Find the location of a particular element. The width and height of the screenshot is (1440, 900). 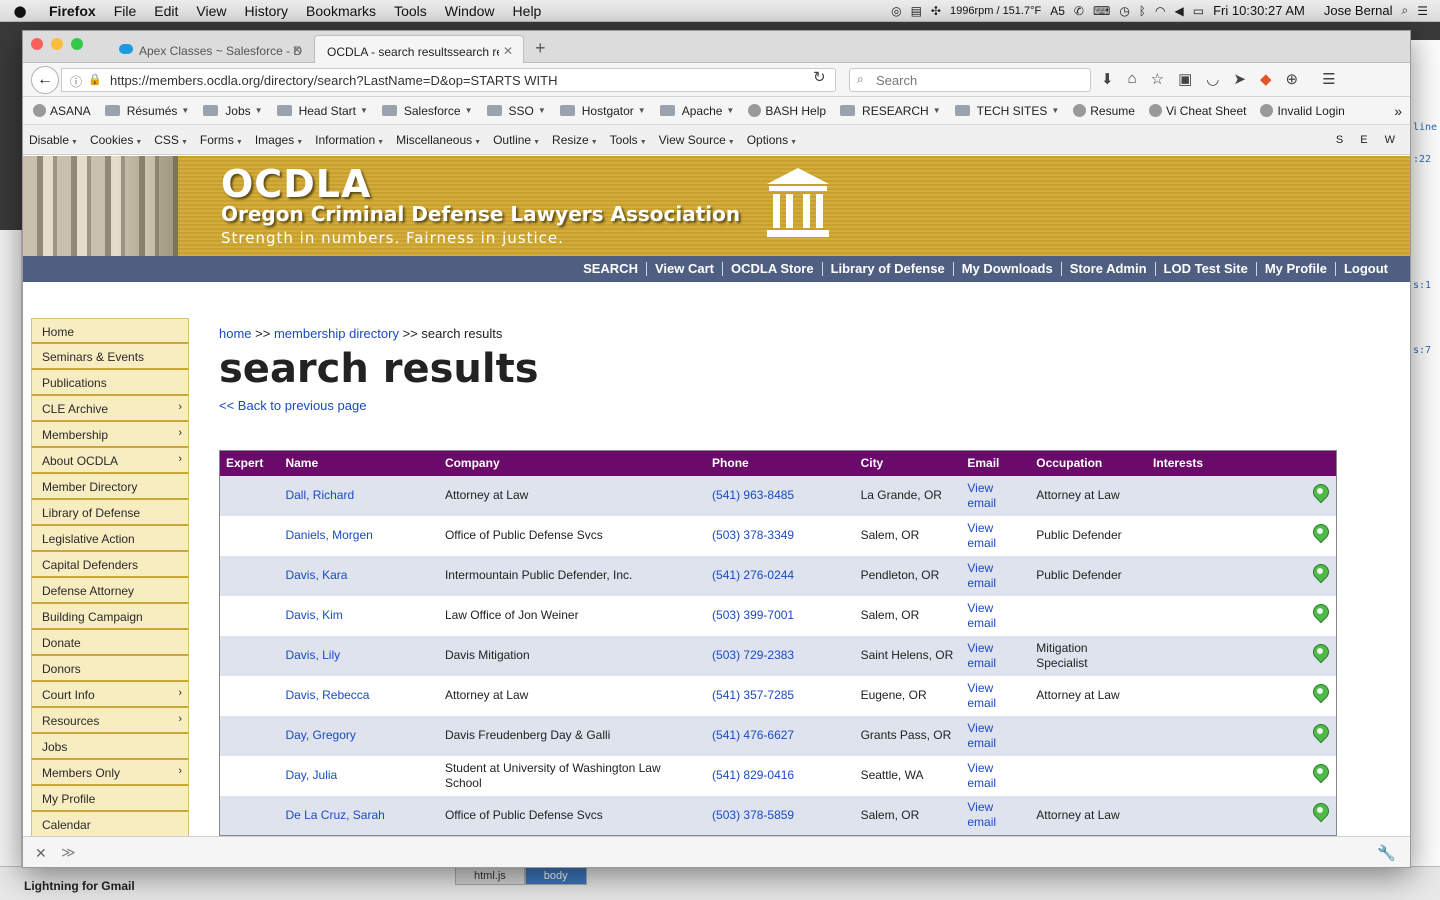

bookmark-item: RESEARCH ▼ is located at coordinates (890, 111).